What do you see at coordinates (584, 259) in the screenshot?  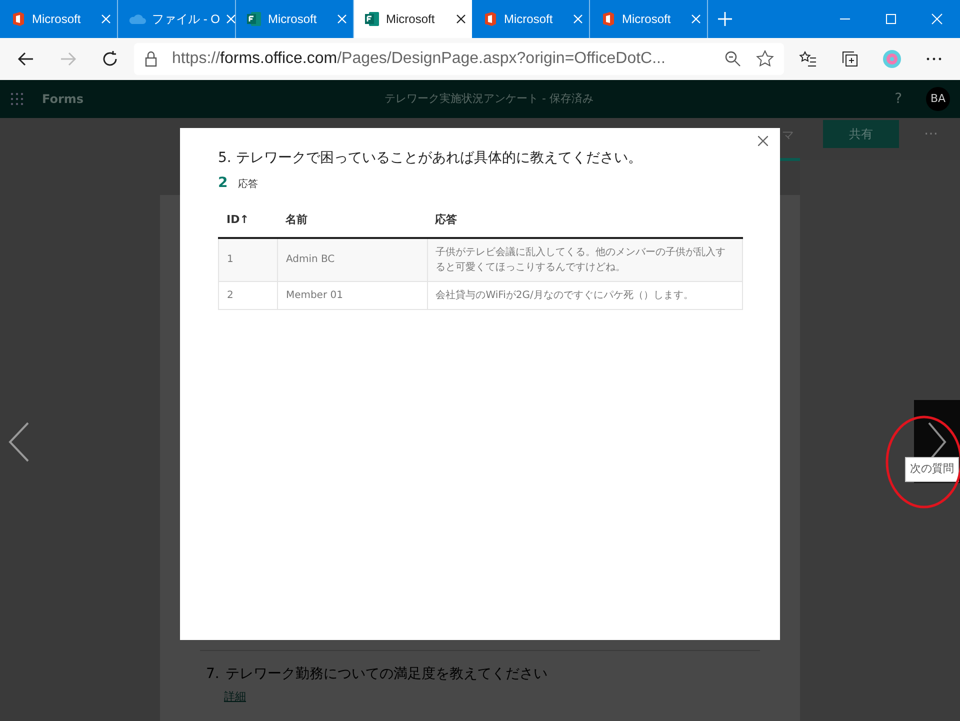 I see `table-cell: 子供がテレビ会議に乱入してくる。他のメンバーの子供が乱入すると可愛くてほっこりするんですけどね。` at bounding box center [584, 259].